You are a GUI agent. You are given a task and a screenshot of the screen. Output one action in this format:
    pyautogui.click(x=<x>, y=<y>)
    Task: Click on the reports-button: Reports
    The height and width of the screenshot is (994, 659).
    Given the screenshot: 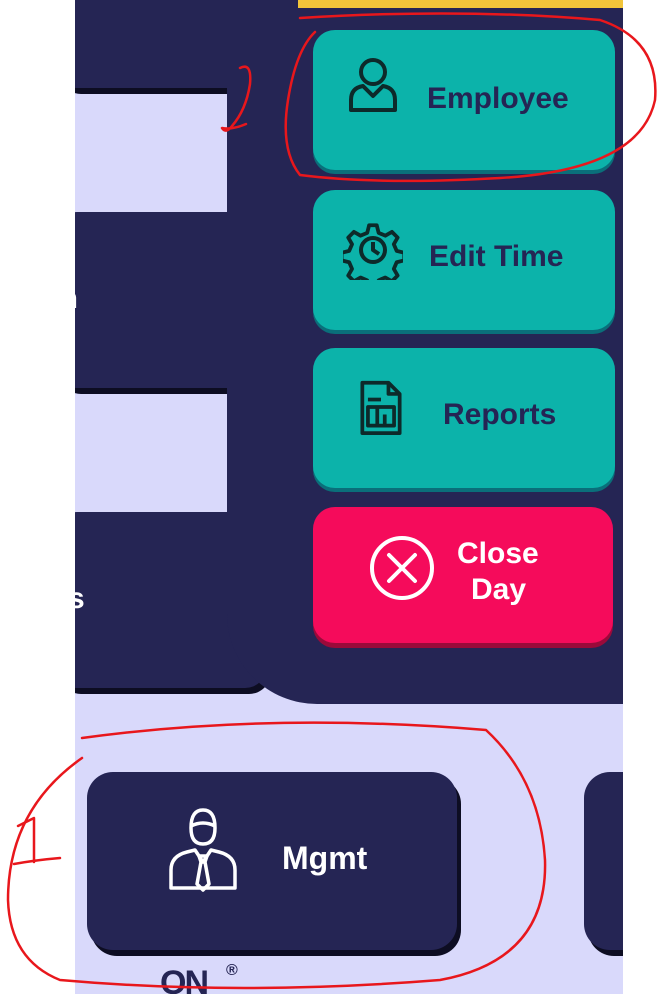 What is the action you would take?
    pyautogui.click(x=464, y=418)
    